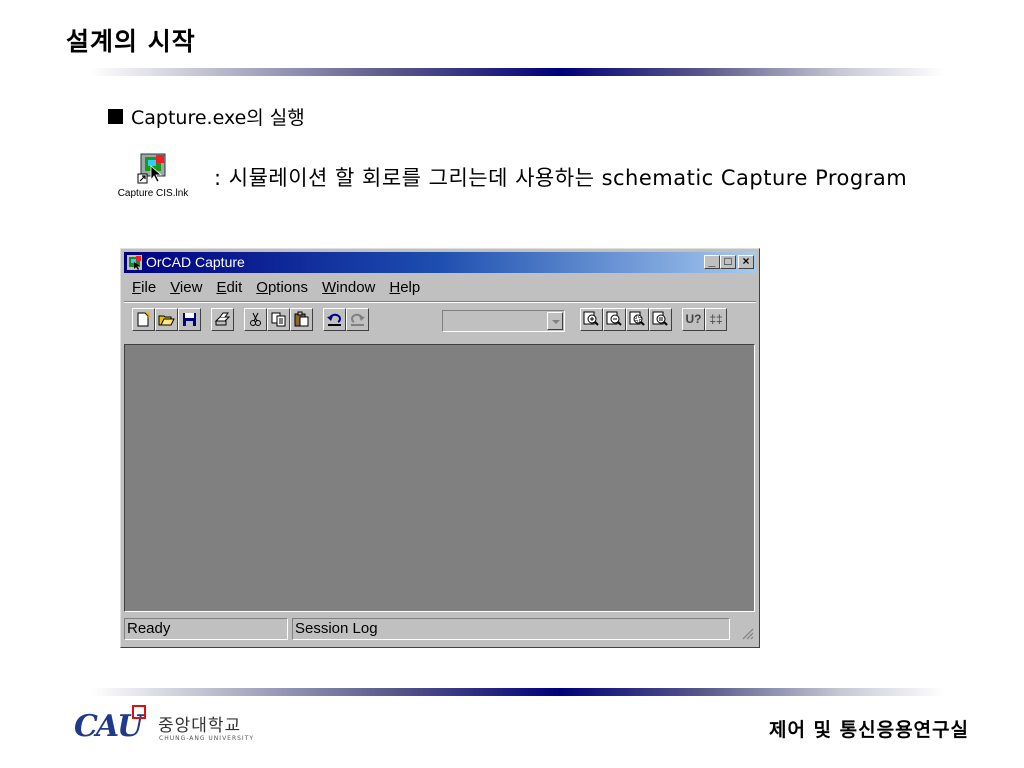 The height and width of the screenshot is (768, 1024). What do you see at coordinates (195, 262) in the screenshot?
I see `window-title: OrCAD Capture` at bounding box center [195, 262].